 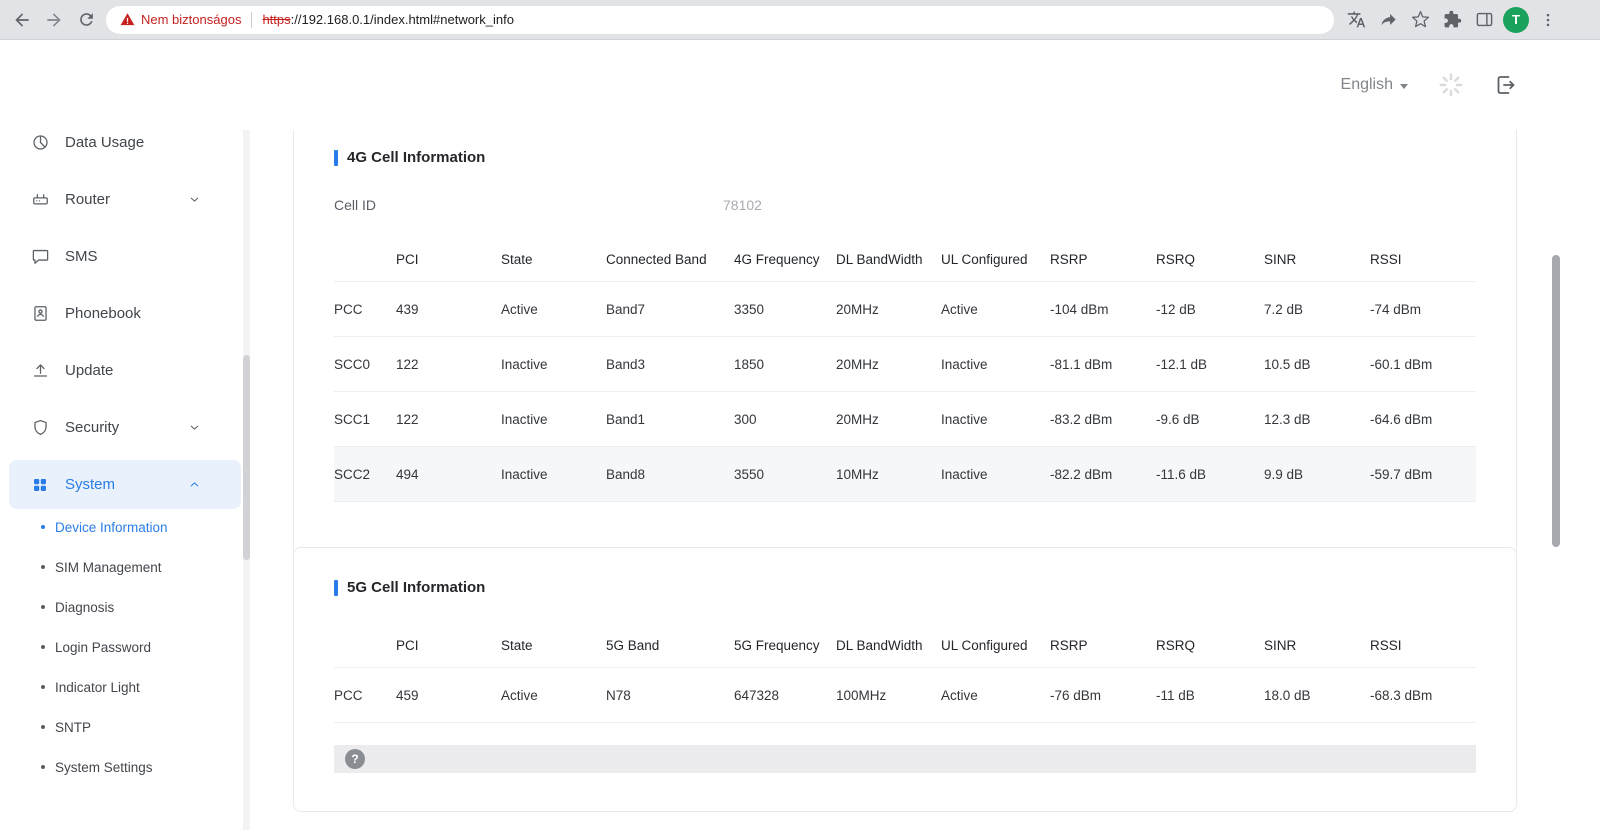 I want to click on sidebar-scrollbar, so click(x=246, y=480).